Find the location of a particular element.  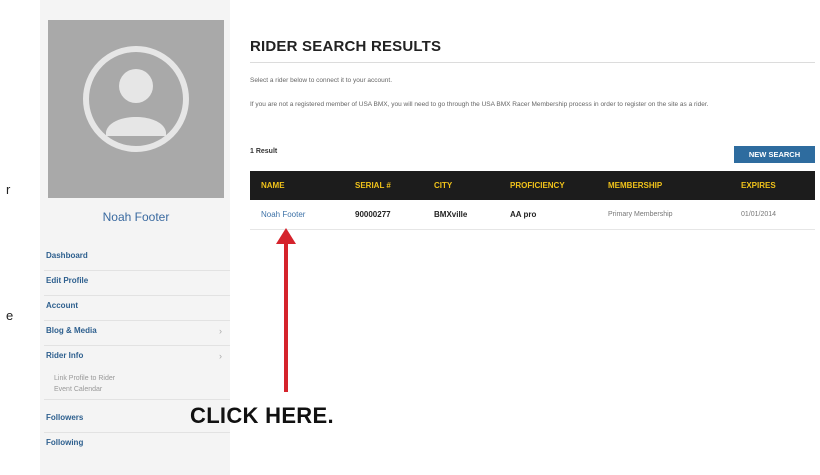

rider-info-submenu: Link Profile to Rider Event Calendar is located at coordinates (137, 385).